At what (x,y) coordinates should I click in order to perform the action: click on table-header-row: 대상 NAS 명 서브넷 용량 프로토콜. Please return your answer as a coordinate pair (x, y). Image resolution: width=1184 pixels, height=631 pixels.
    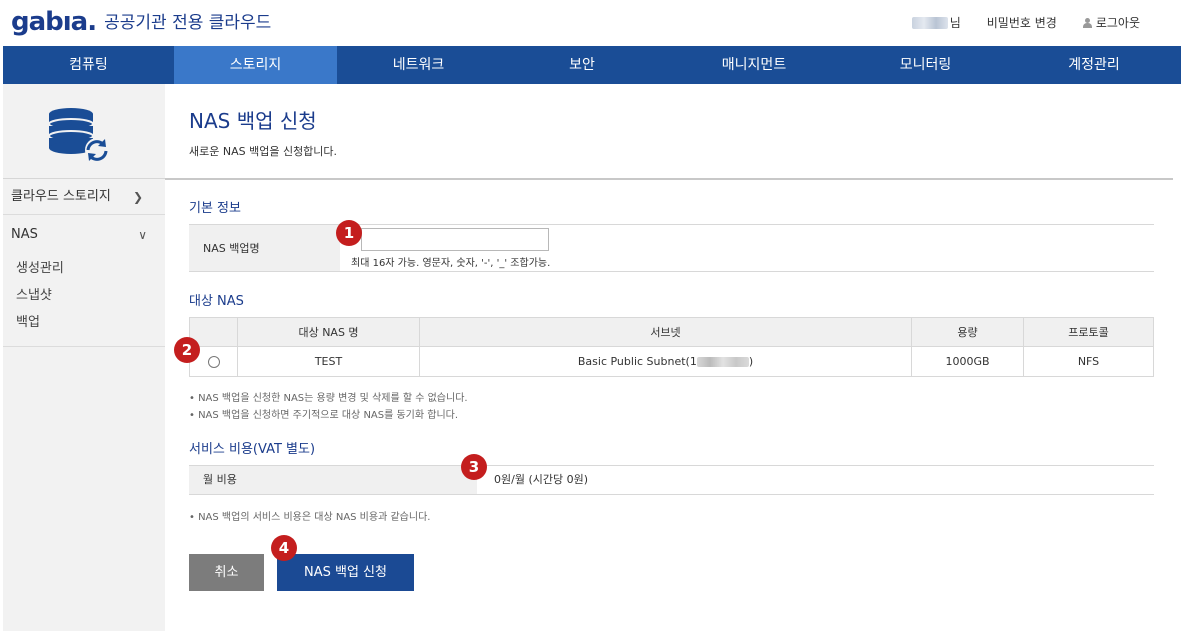
    Looking at the image, I should click on (671, 332).